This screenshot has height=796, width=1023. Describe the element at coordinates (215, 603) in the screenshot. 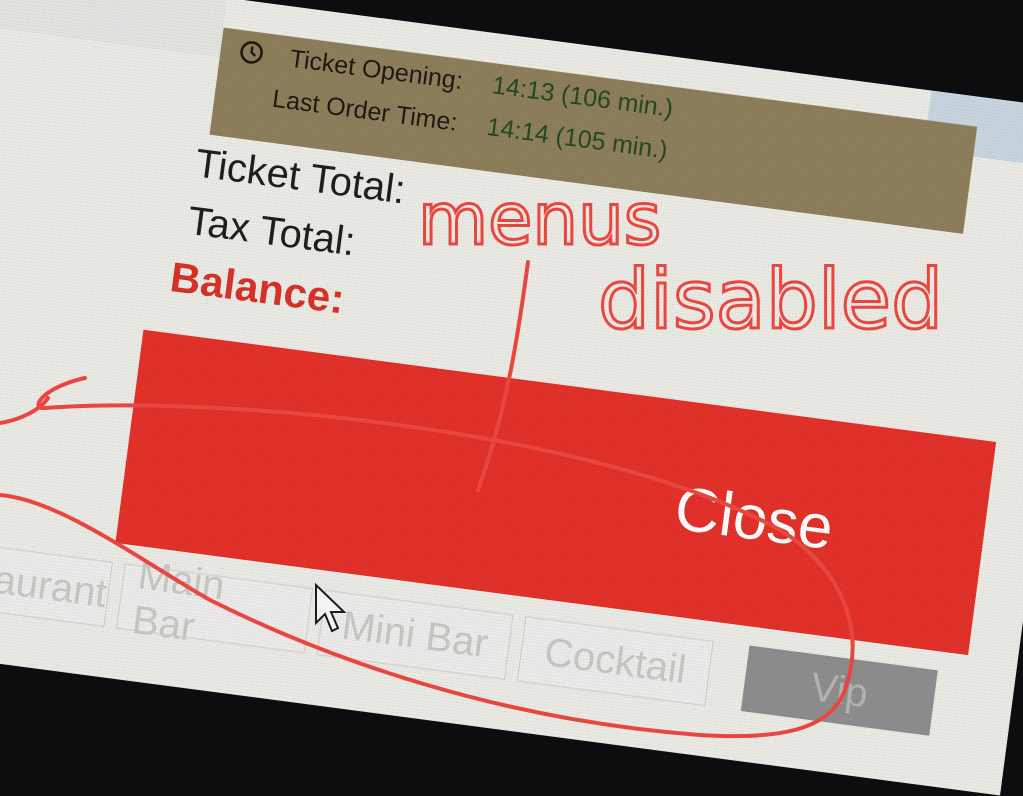

I see `menu-tab-main-bar: Main Bar` at that location.